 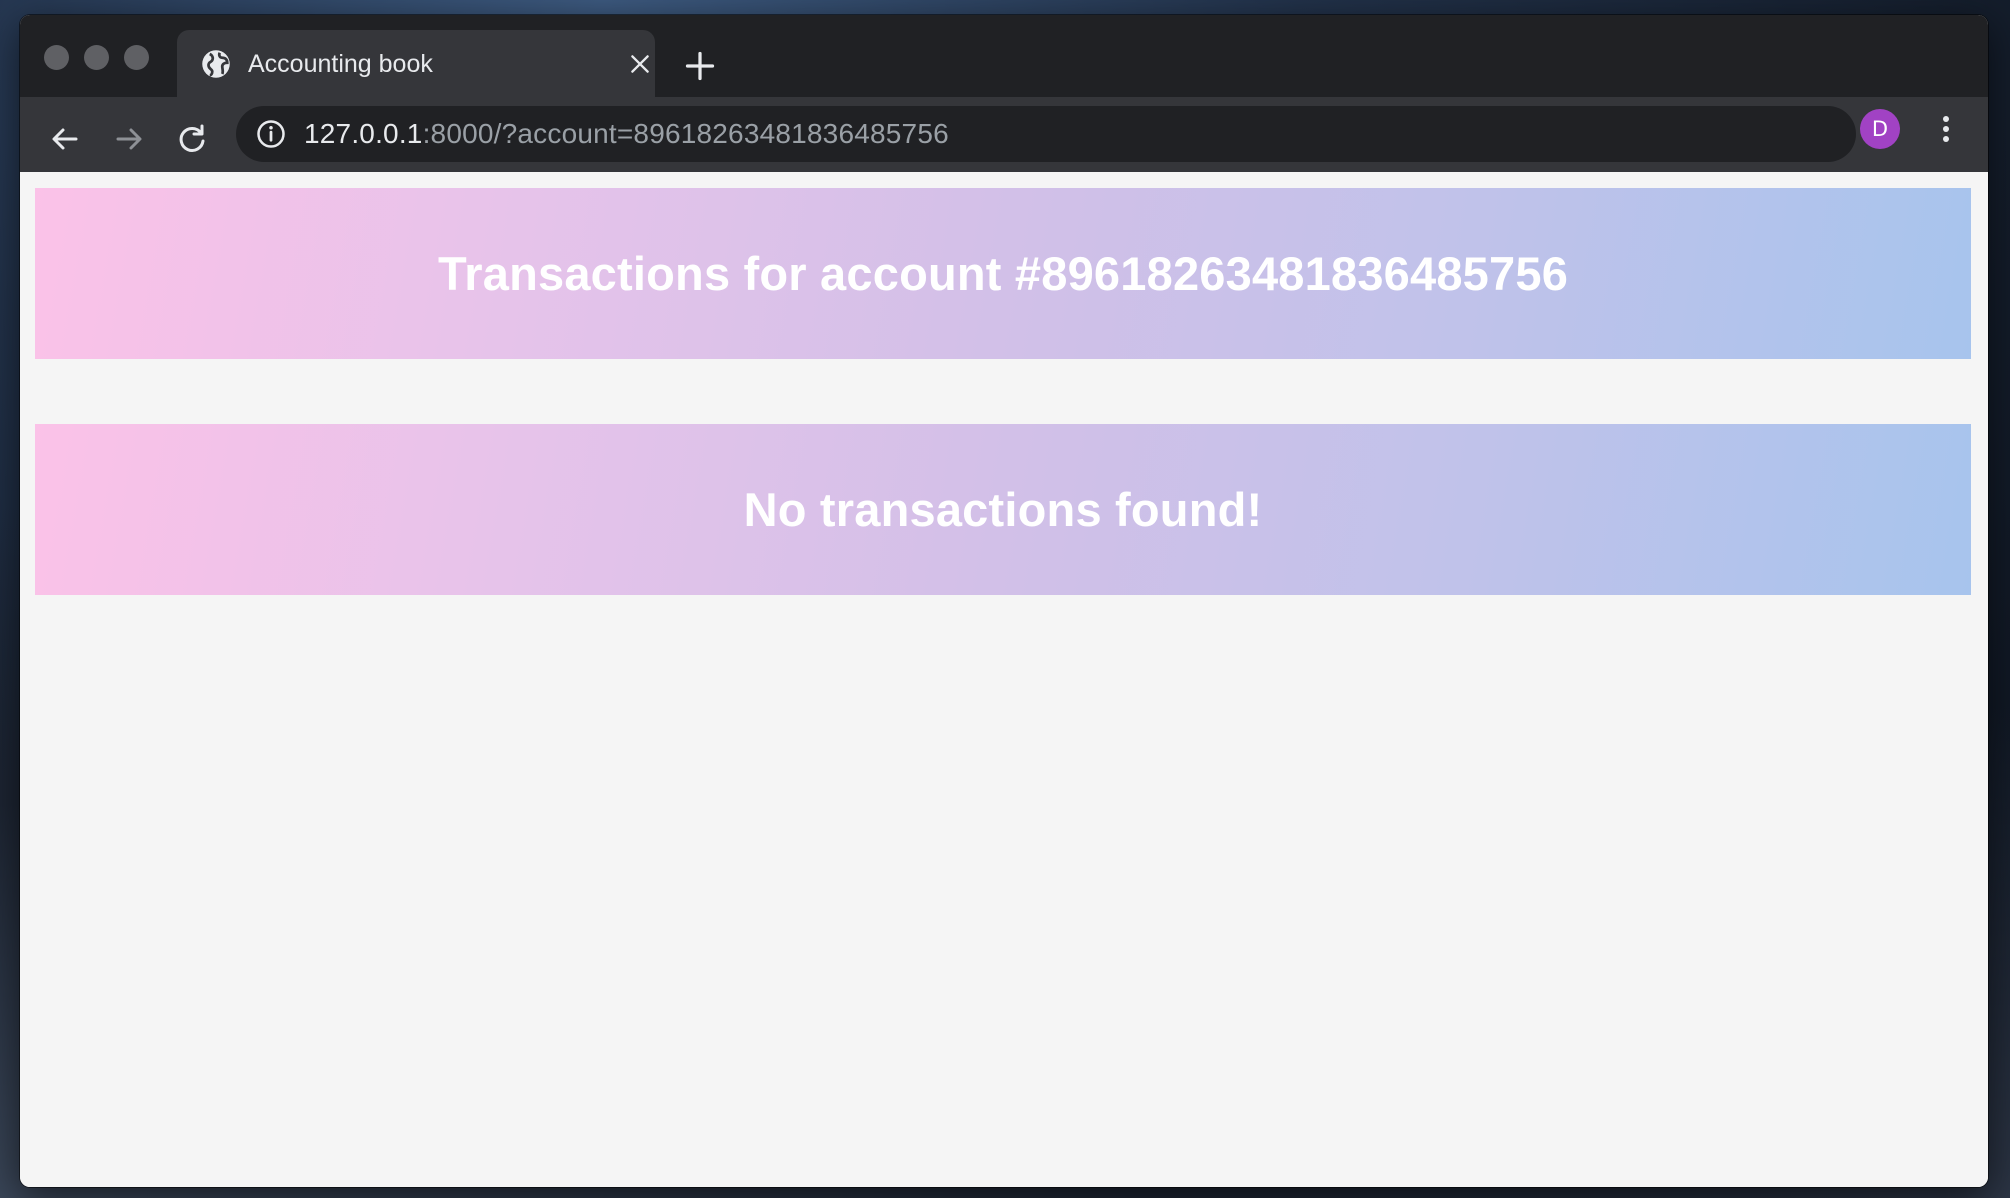 What do you see at coordinates (700, 66) in the screenshot?
I see `plus-icon` at bounding box center [700, 66].